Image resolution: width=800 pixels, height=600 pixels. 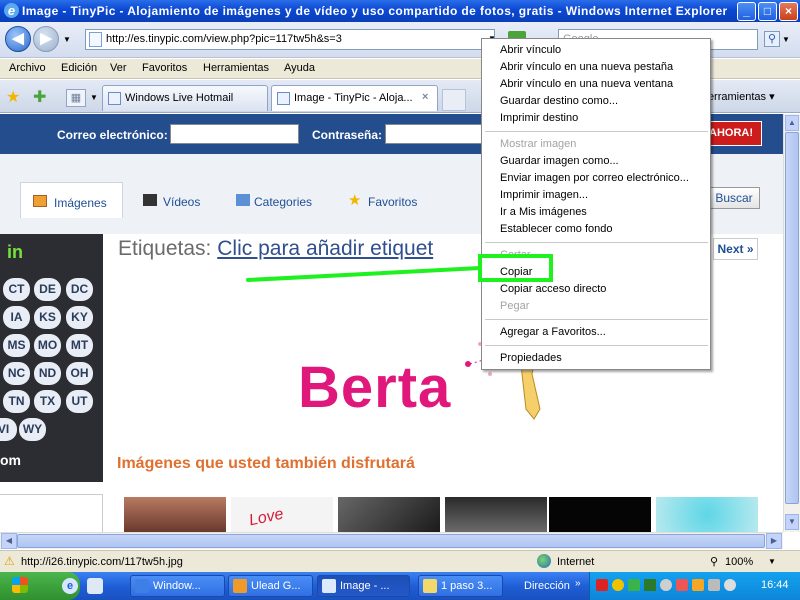 I want to click on menu-ver: Ver, so click(x=118, y=68).